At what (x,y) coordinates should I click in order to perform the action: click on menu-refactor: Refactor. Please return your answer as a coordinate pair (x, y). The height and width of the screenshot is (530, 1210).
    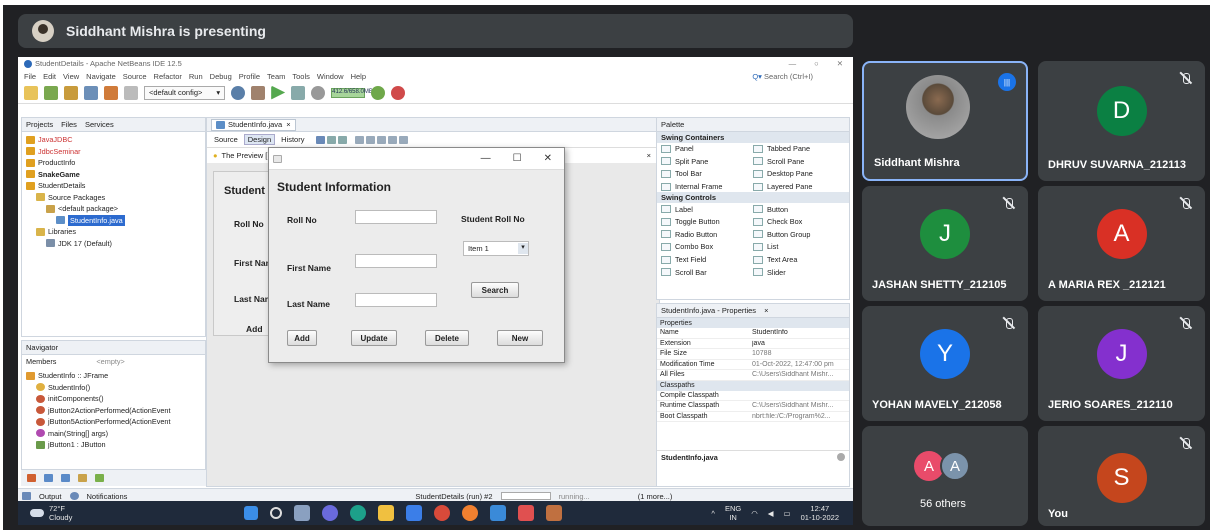
    Looking at the image, I should click on (168, 76).